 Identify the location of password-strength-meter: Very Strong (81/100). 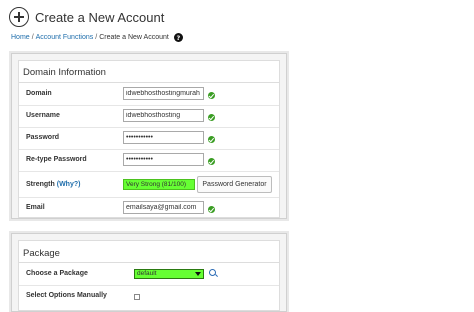
(159, 184).